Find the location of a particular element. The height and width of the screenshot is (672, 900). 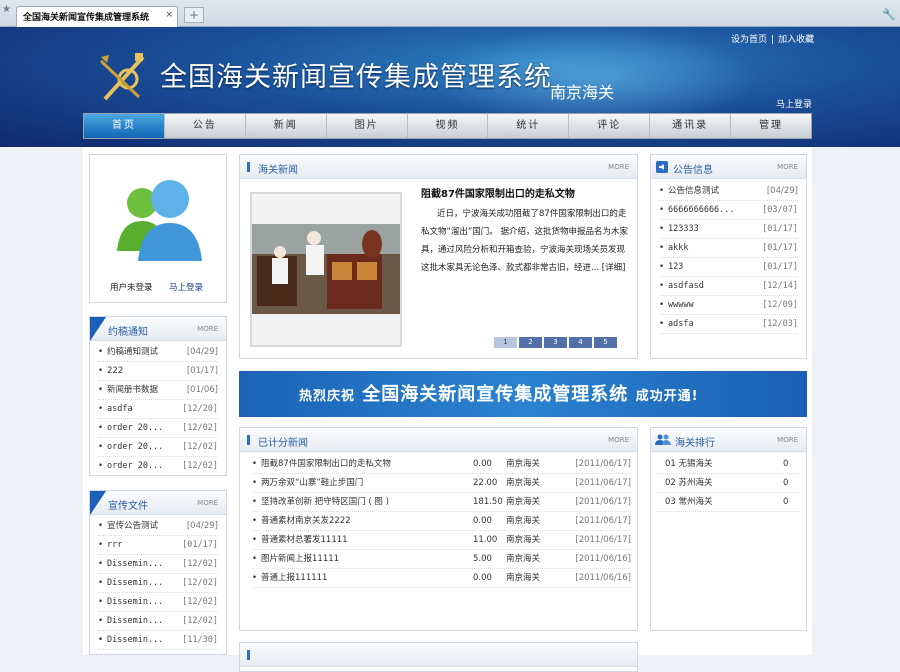

new-tab-button: + is located at coordinates (194, 15).